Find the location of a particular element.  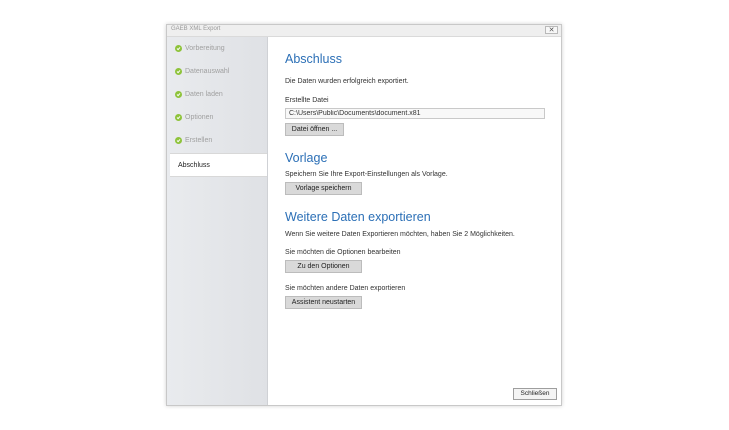

export-other-data-label: Sie möchten andere Daten exportieren is located at coordinates (345, 288).